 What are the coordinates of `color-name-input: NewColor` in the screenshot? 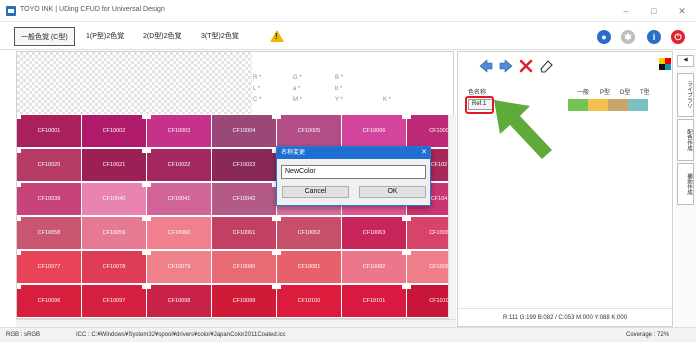 It's located at (353, 172).